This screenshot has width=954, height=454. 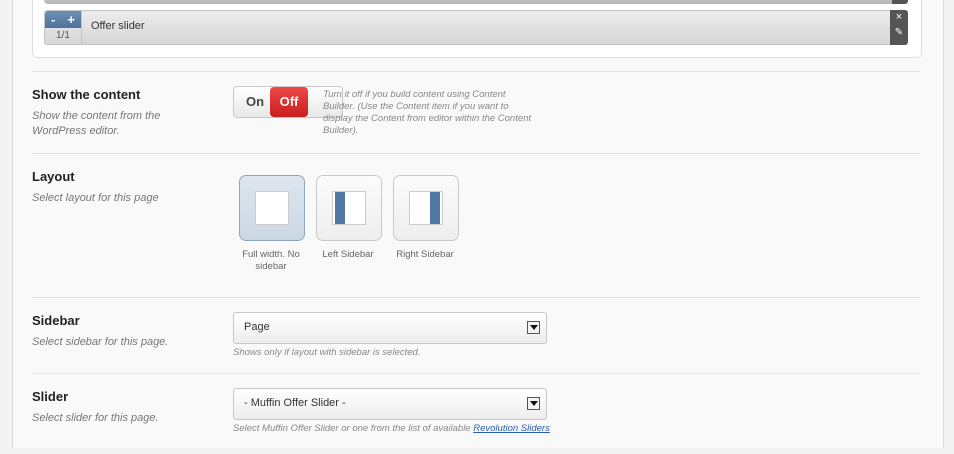 I want to click on layout-option-right-sidebar, so click(x=426, y=208).